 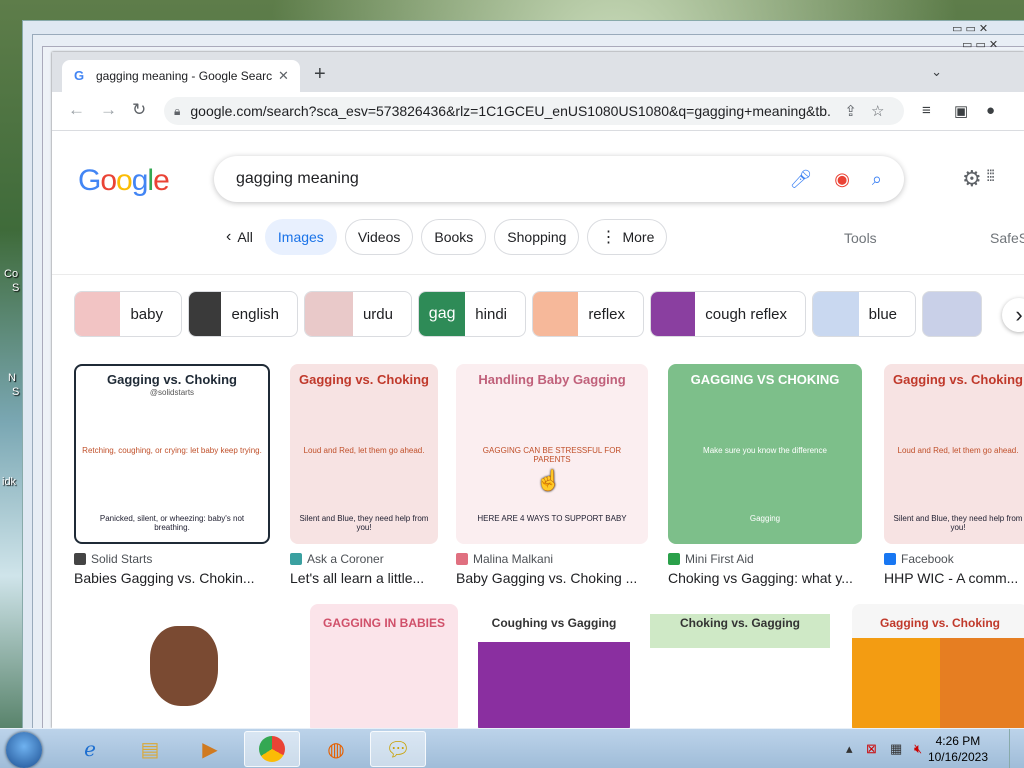 I want to click on filter-chip-videos: Videos, so click(x=379, y=237).